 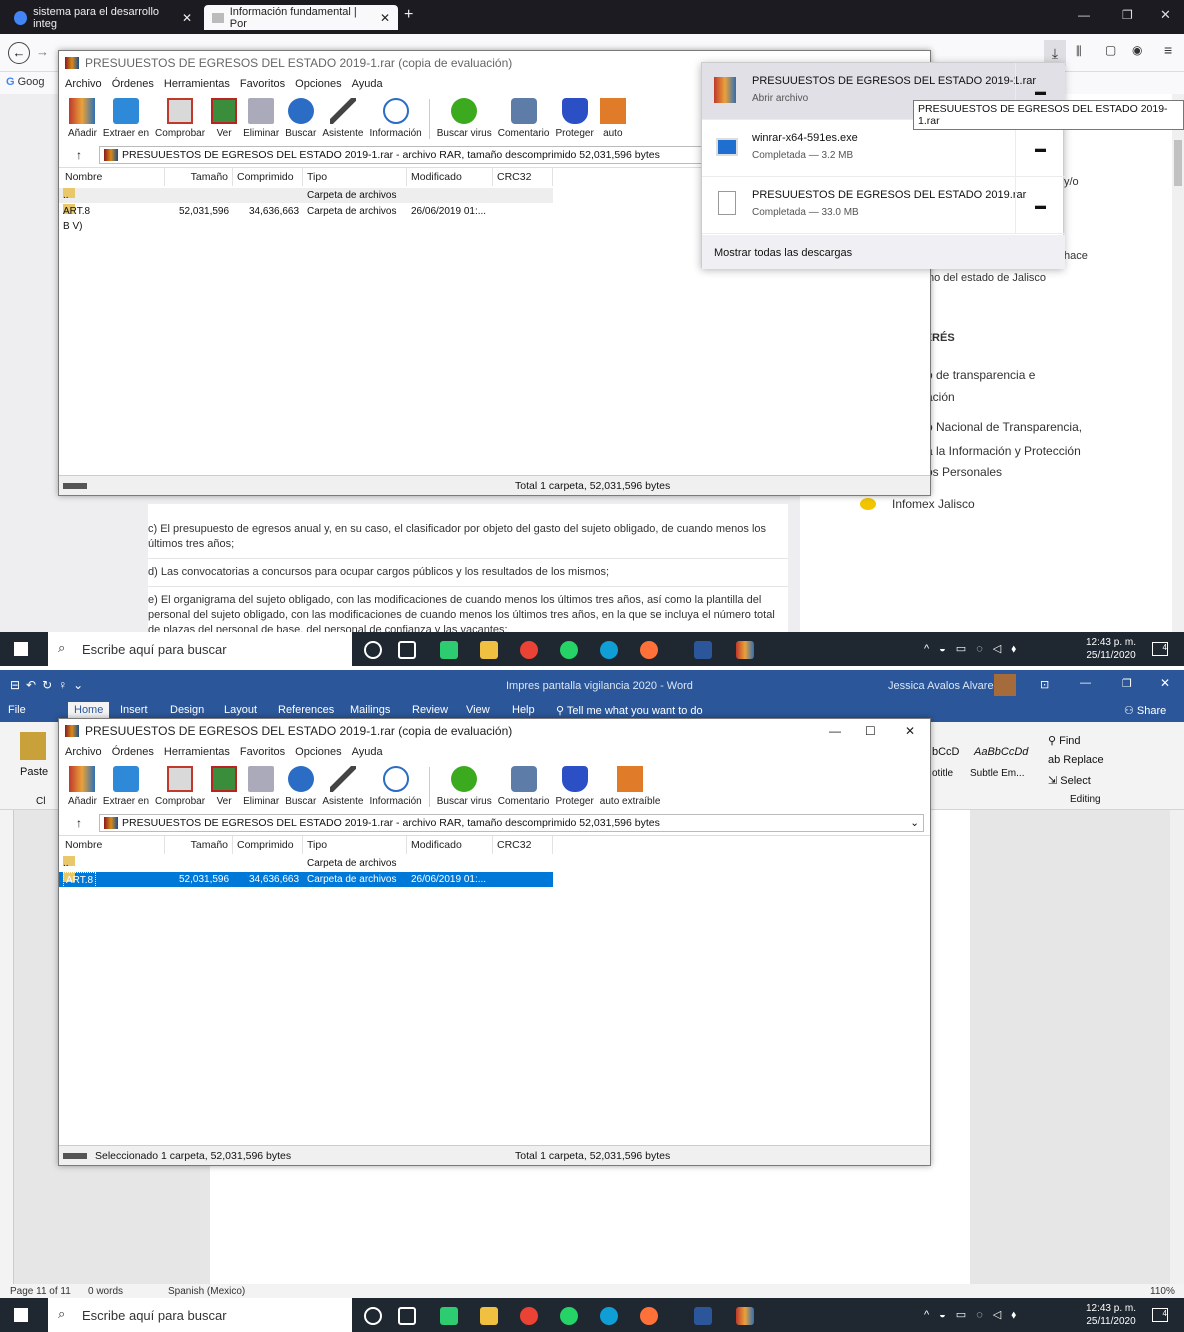 I want to click on folder-icon: ▬, so click(x=1040, y=205).